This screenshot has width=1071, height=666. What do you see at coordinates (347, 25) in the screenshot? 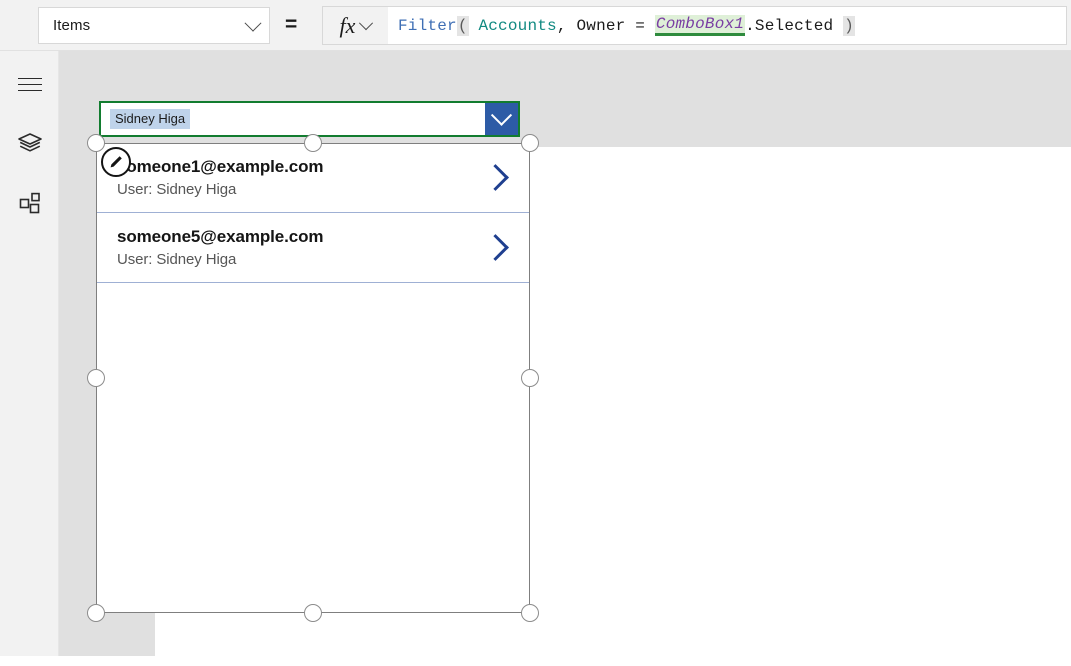
I see `fx-icon: fx` at bounding box center [347, 25].